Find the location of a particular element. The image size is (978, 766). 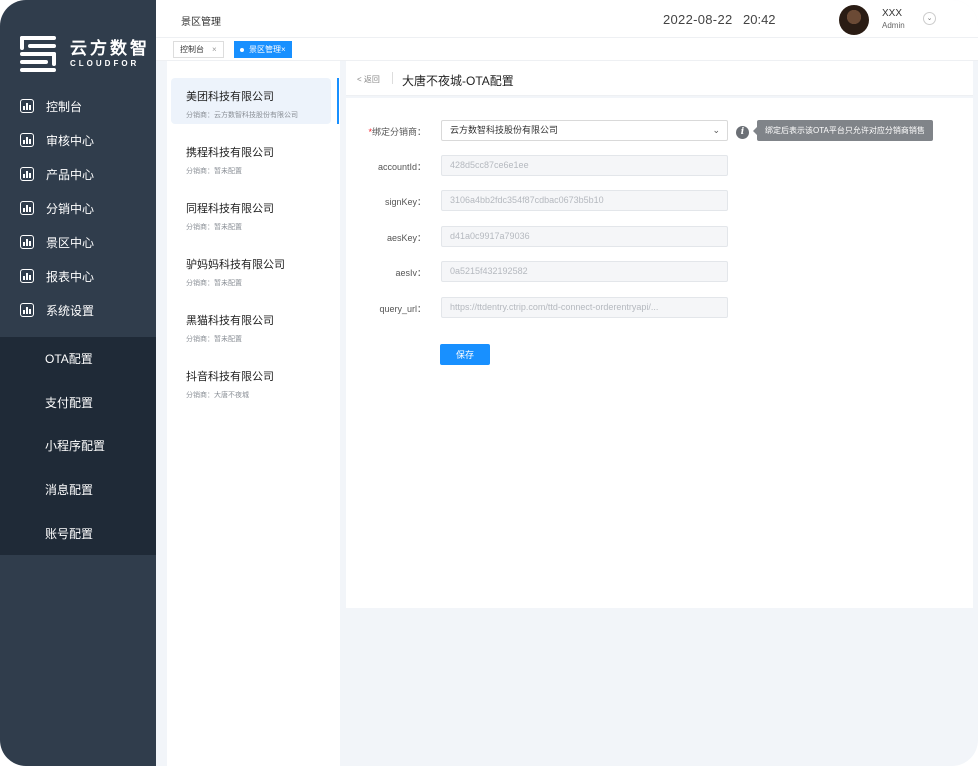

tab-label: 控制台 is located at coordinates (192, 49).